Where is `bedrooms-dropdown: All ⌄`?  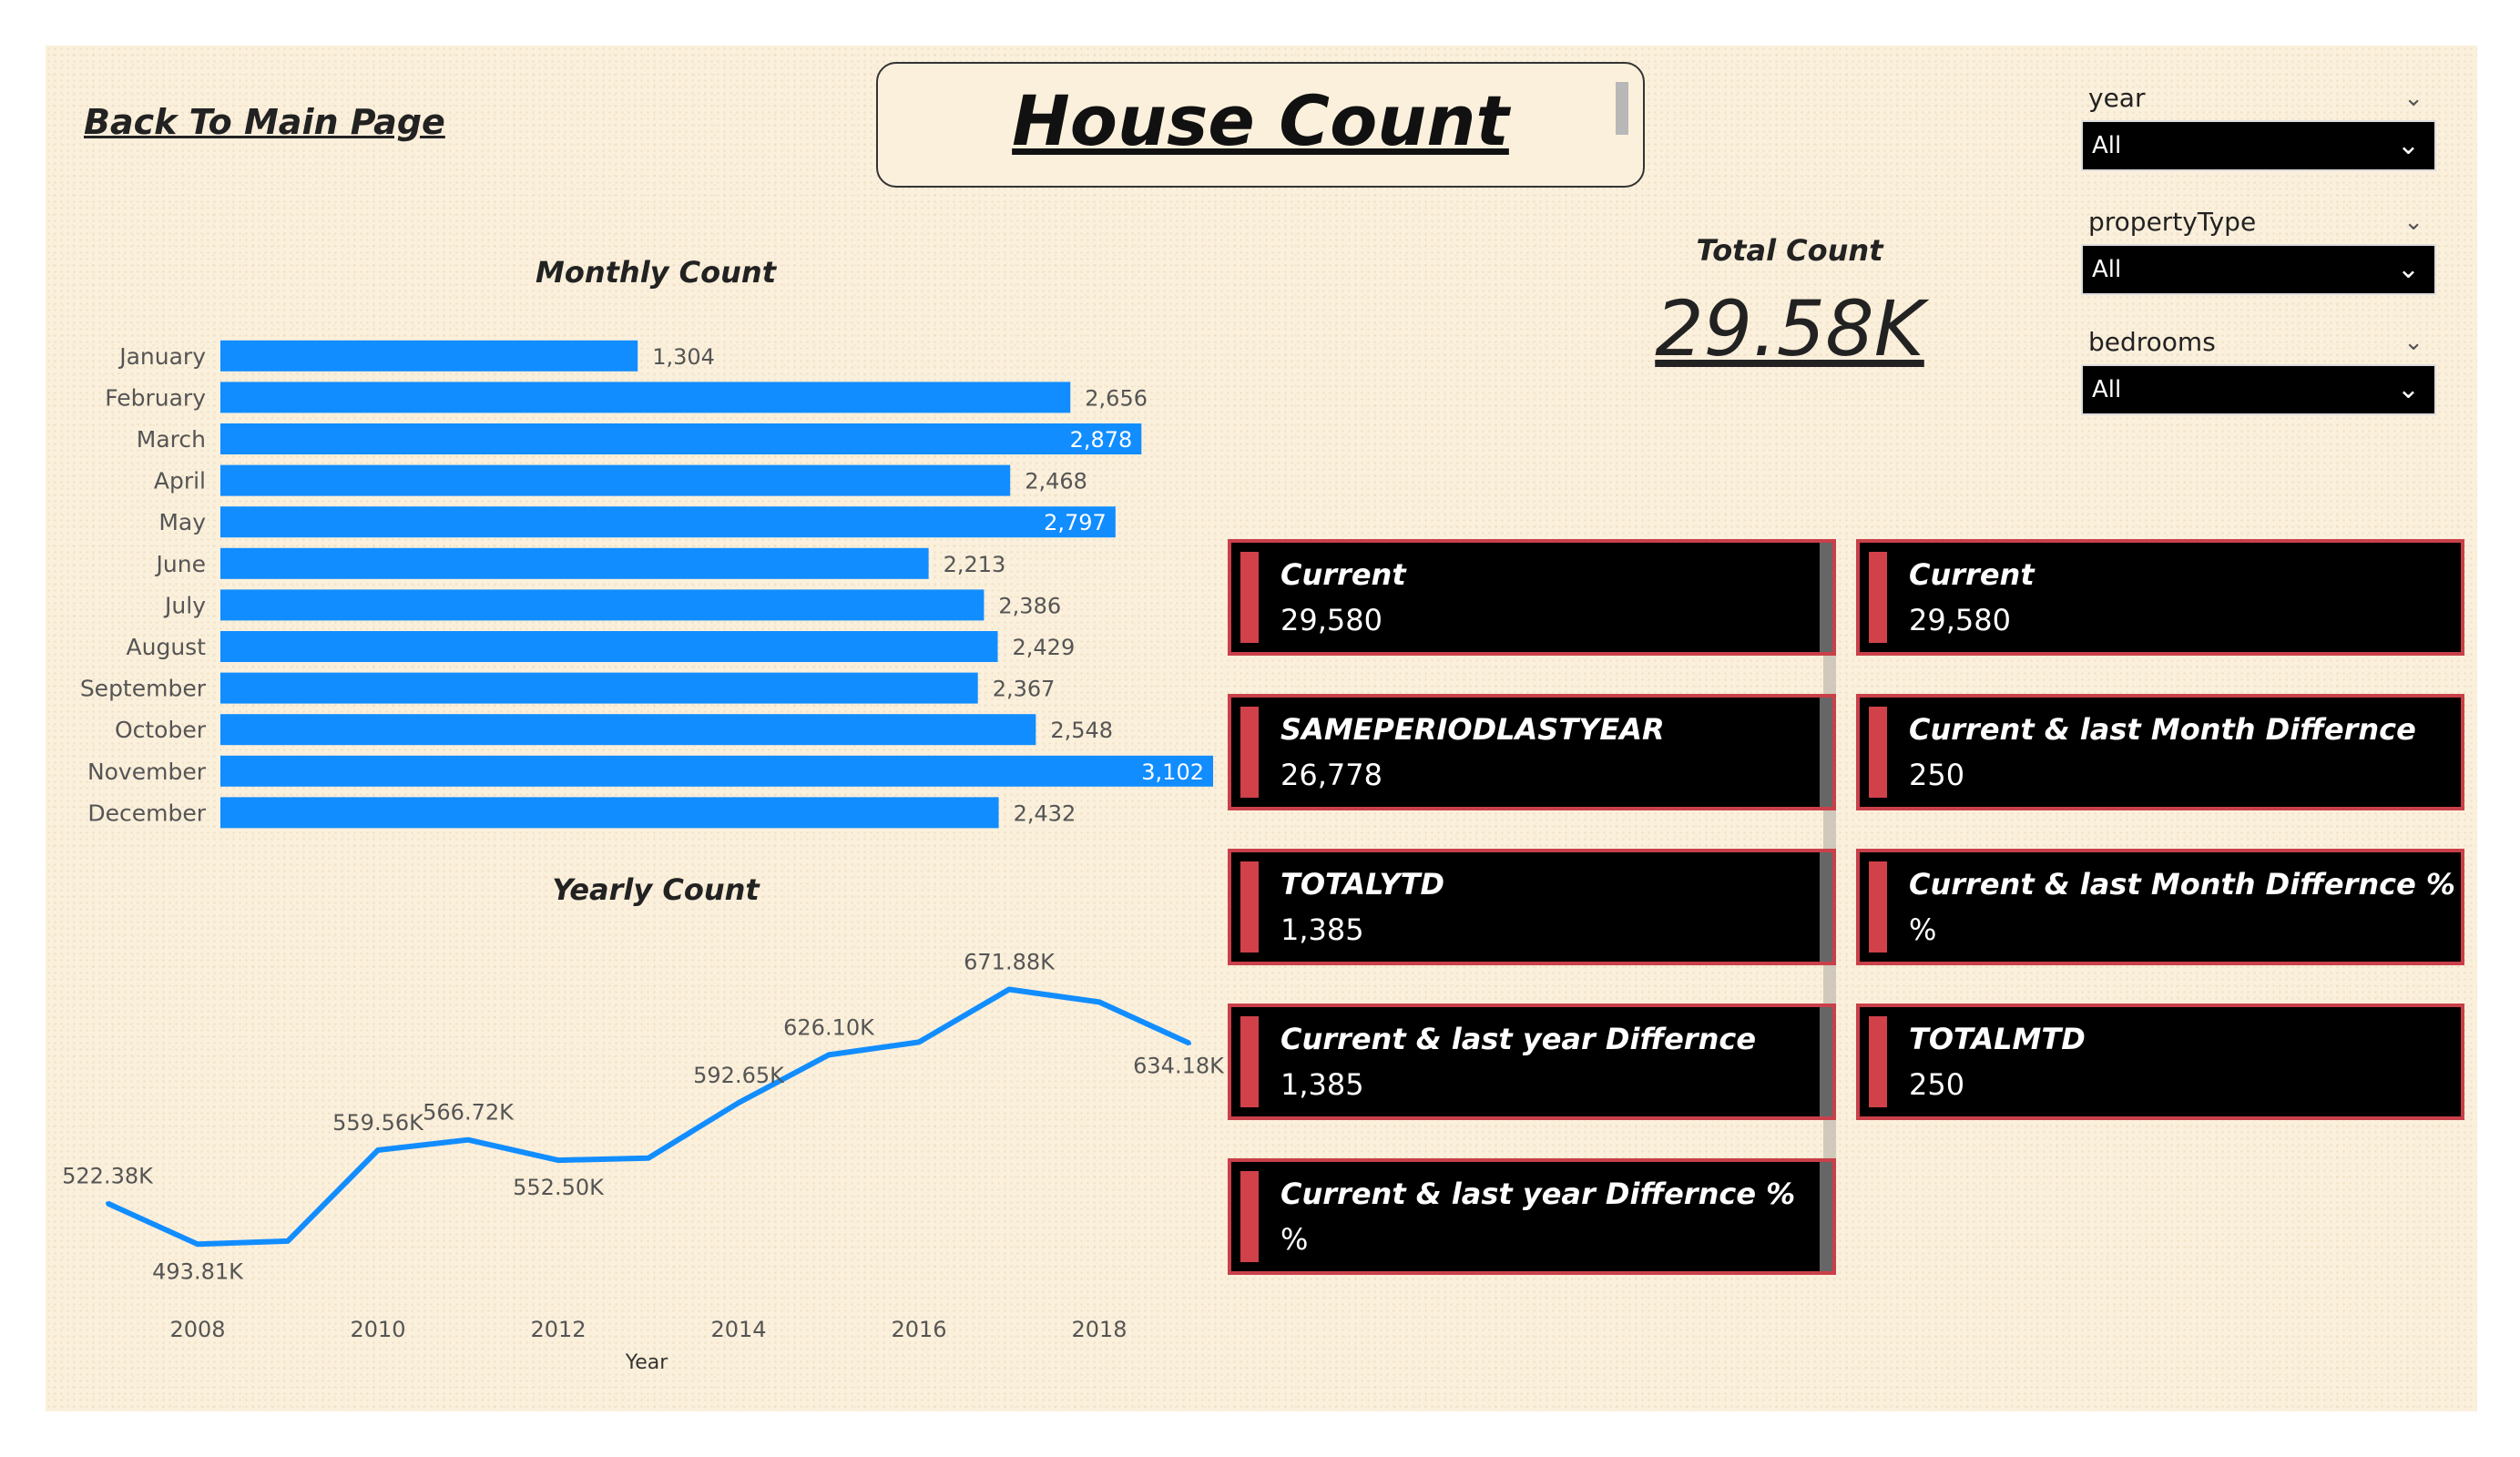 bedrooms-dropdown: All ⌄ is located at coordinates (2258, 390).